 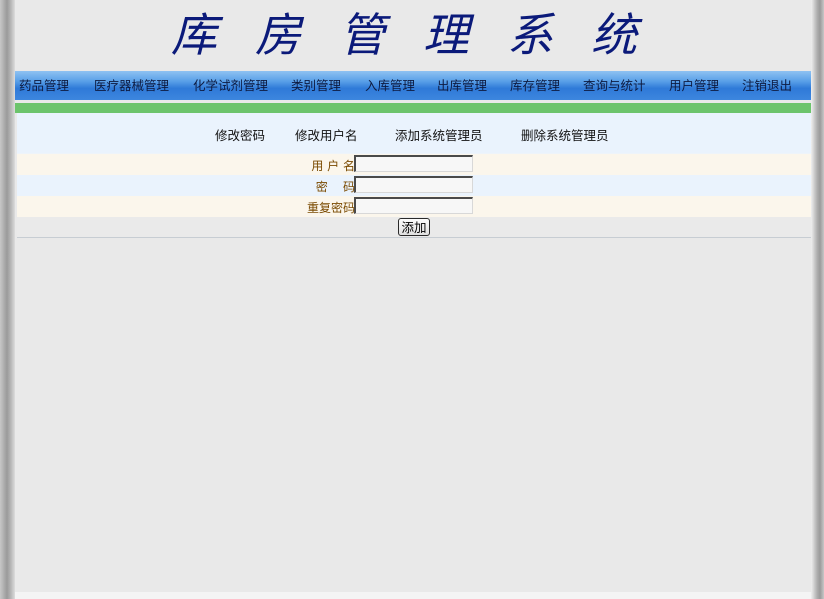 I want to click on header: 库房管理系统, so click(x=413, y=35).